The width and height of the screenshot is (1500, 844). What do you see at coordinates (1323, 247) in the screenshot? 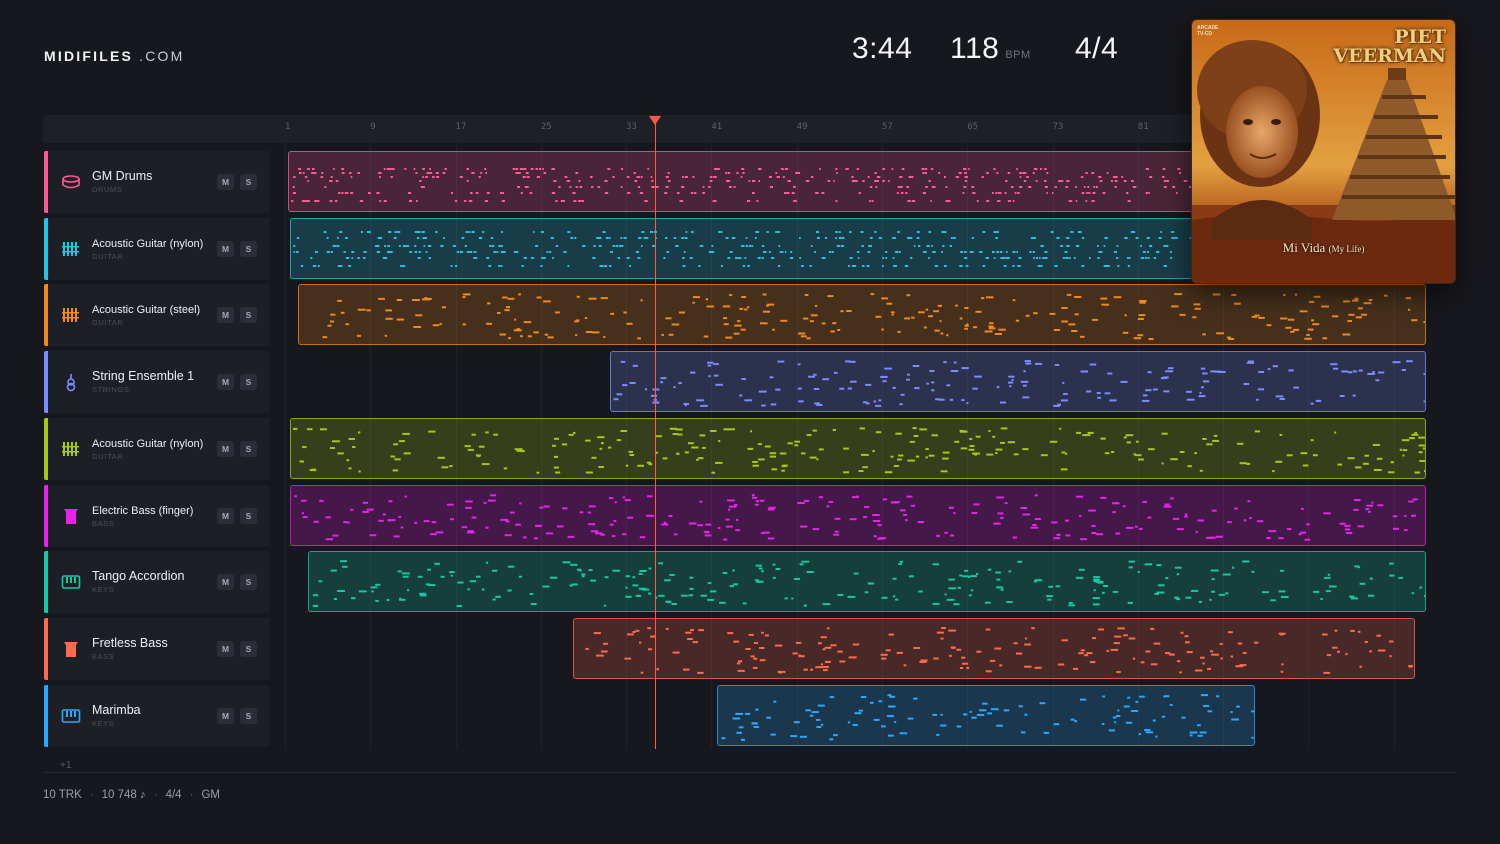
I see `album-title: Mi Vida (My Life)` at bounding box center [1323, 247].